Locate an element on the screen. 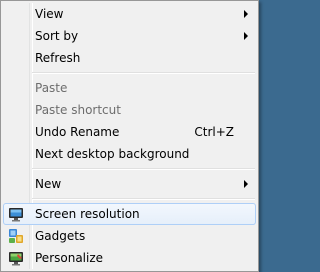 This screenshot has height=272, width=320. menu-item-label: Personalize is located at coordinates (69, 258).